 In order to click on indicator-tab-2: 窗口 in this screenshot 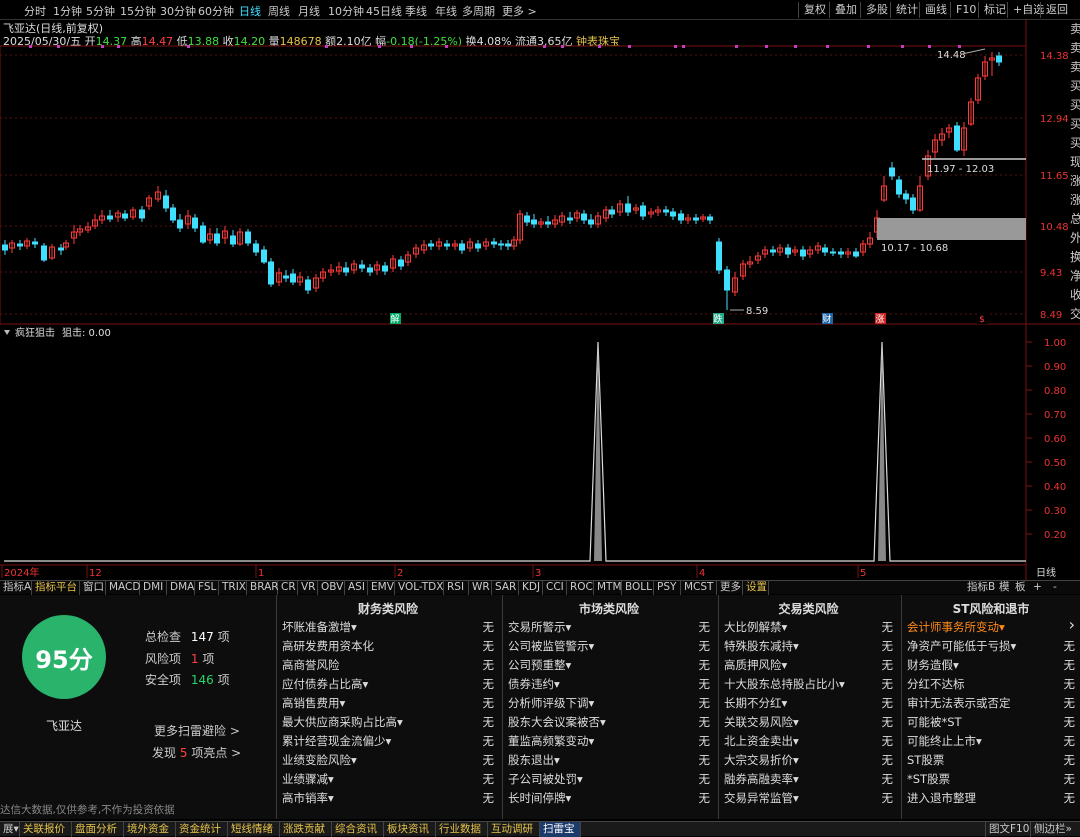, I will do `click(93, 588)`.